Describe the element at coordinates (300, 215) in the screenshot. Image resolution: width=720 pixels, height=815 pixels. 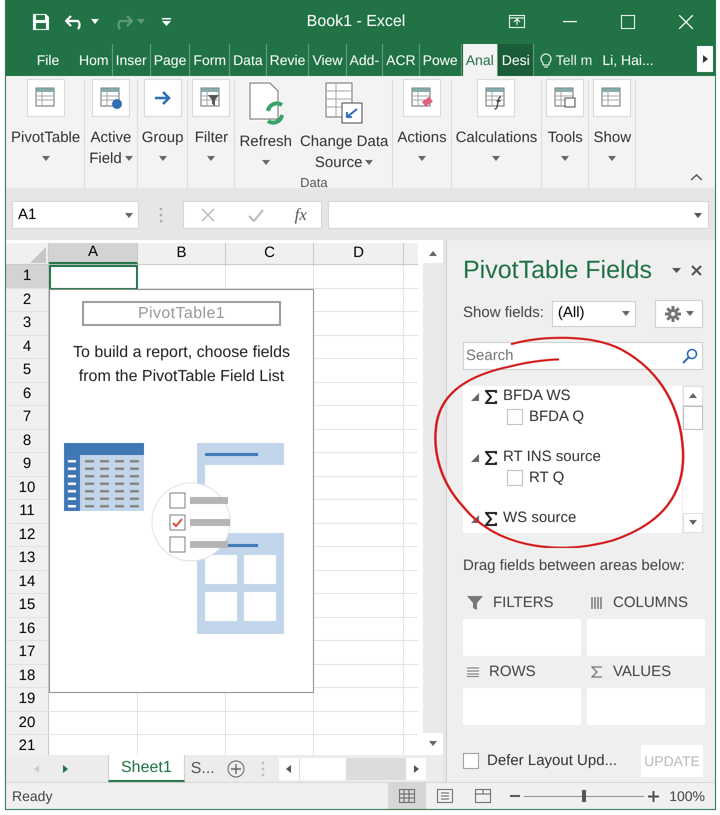
I see `insert-function-button: fx` at that location.